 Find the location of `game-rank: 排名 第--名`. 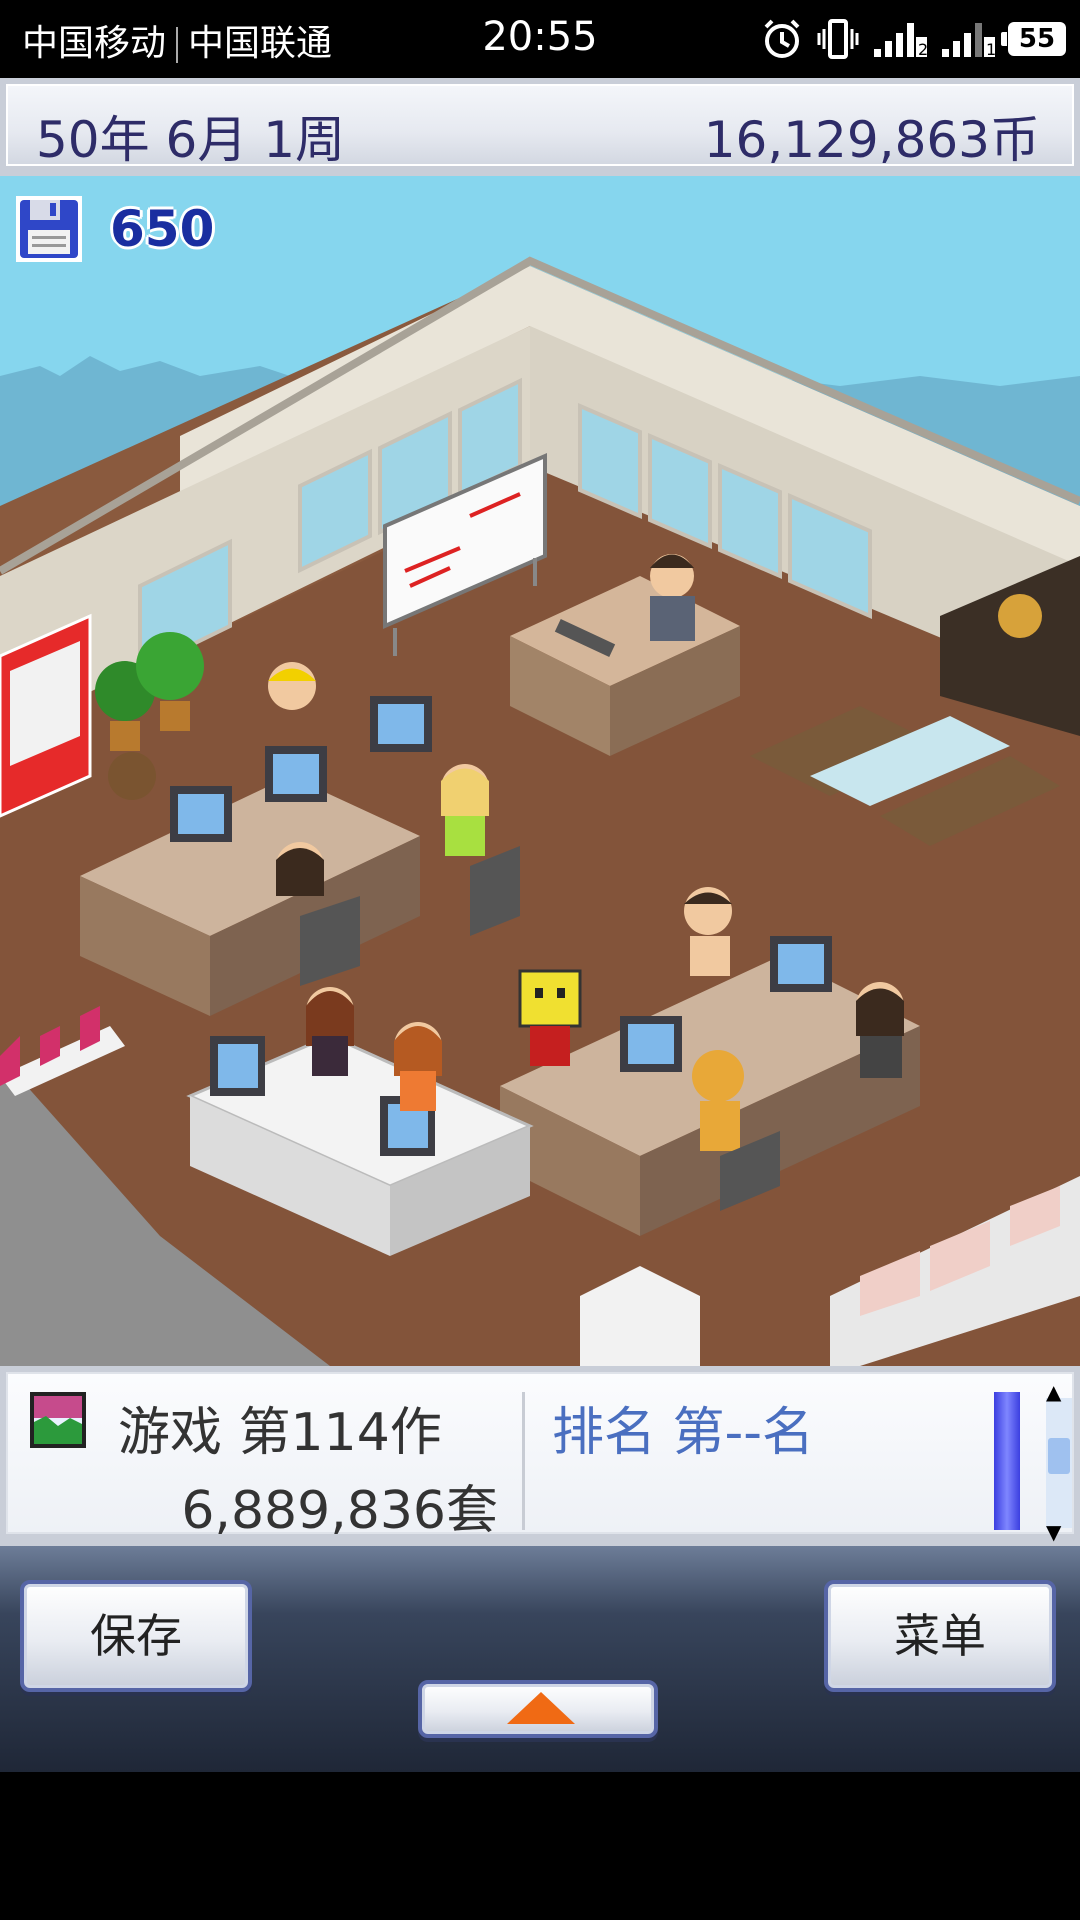

game-rank: 排名 第--名 is located at coordinates (683, 1433).